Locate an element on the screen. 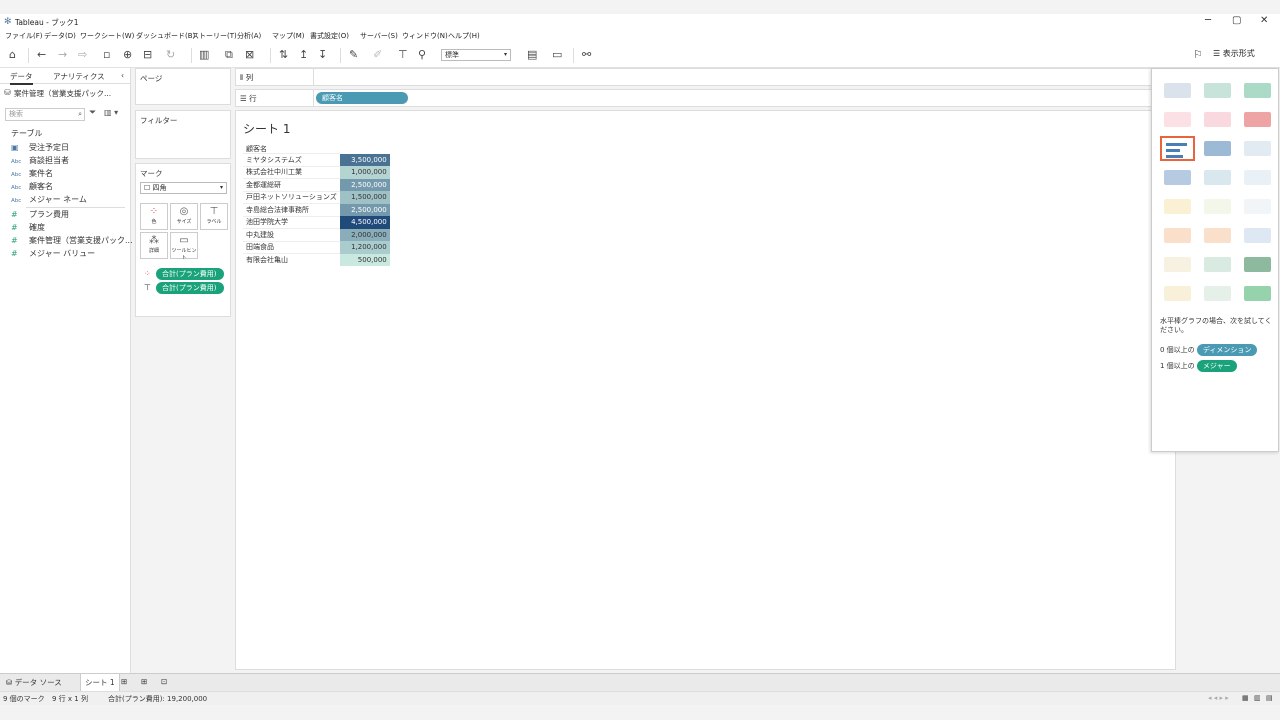  show-me-area-continuous-icon is located at coordinates (1177, 235).